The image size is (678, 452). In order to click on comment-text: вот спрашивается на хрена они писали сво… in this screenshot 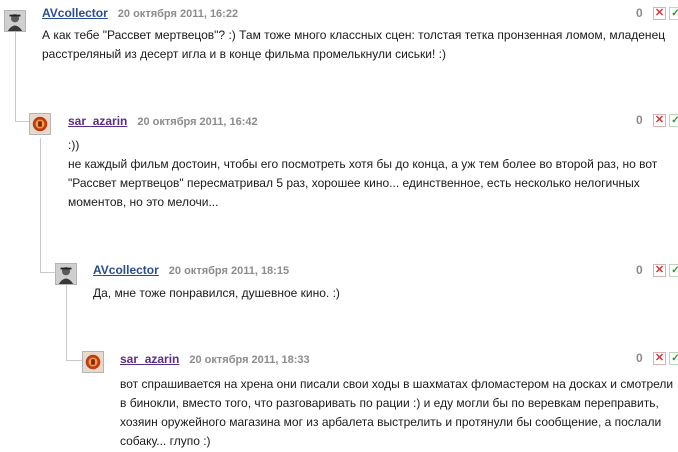, I will do `click(396, 413)`.